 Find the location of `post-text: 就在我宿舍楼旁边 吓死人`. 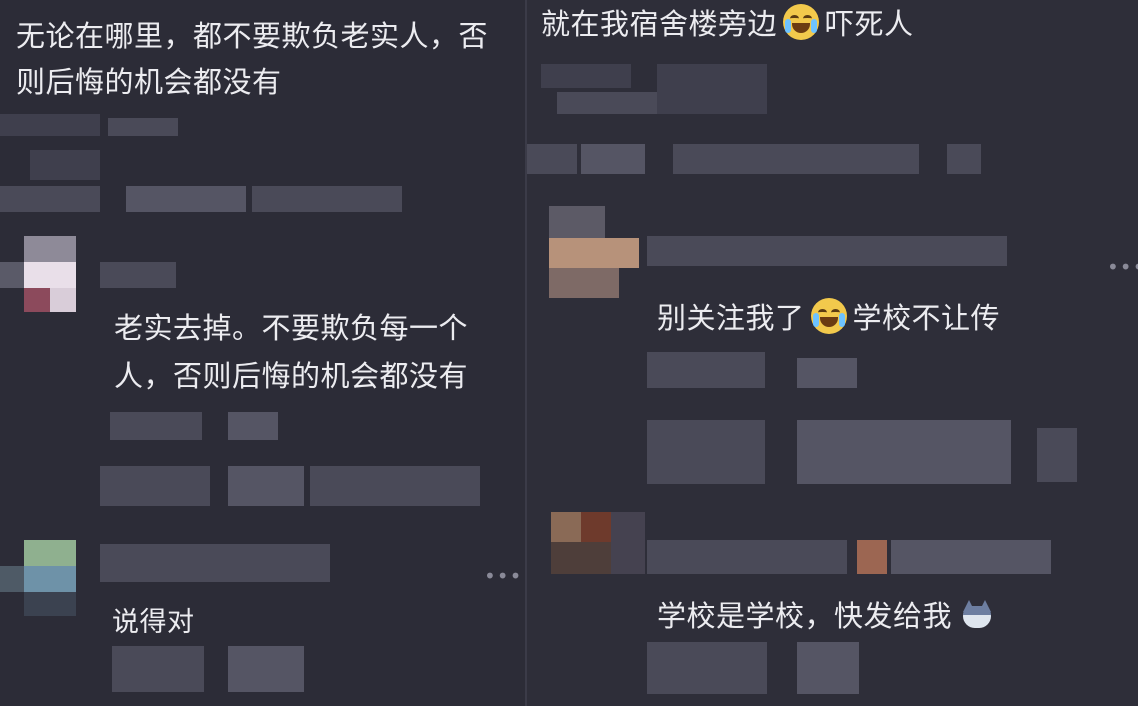

post-text: 就在我宿舍楼旁边 吓死人 is located at coordinates (727, 24).